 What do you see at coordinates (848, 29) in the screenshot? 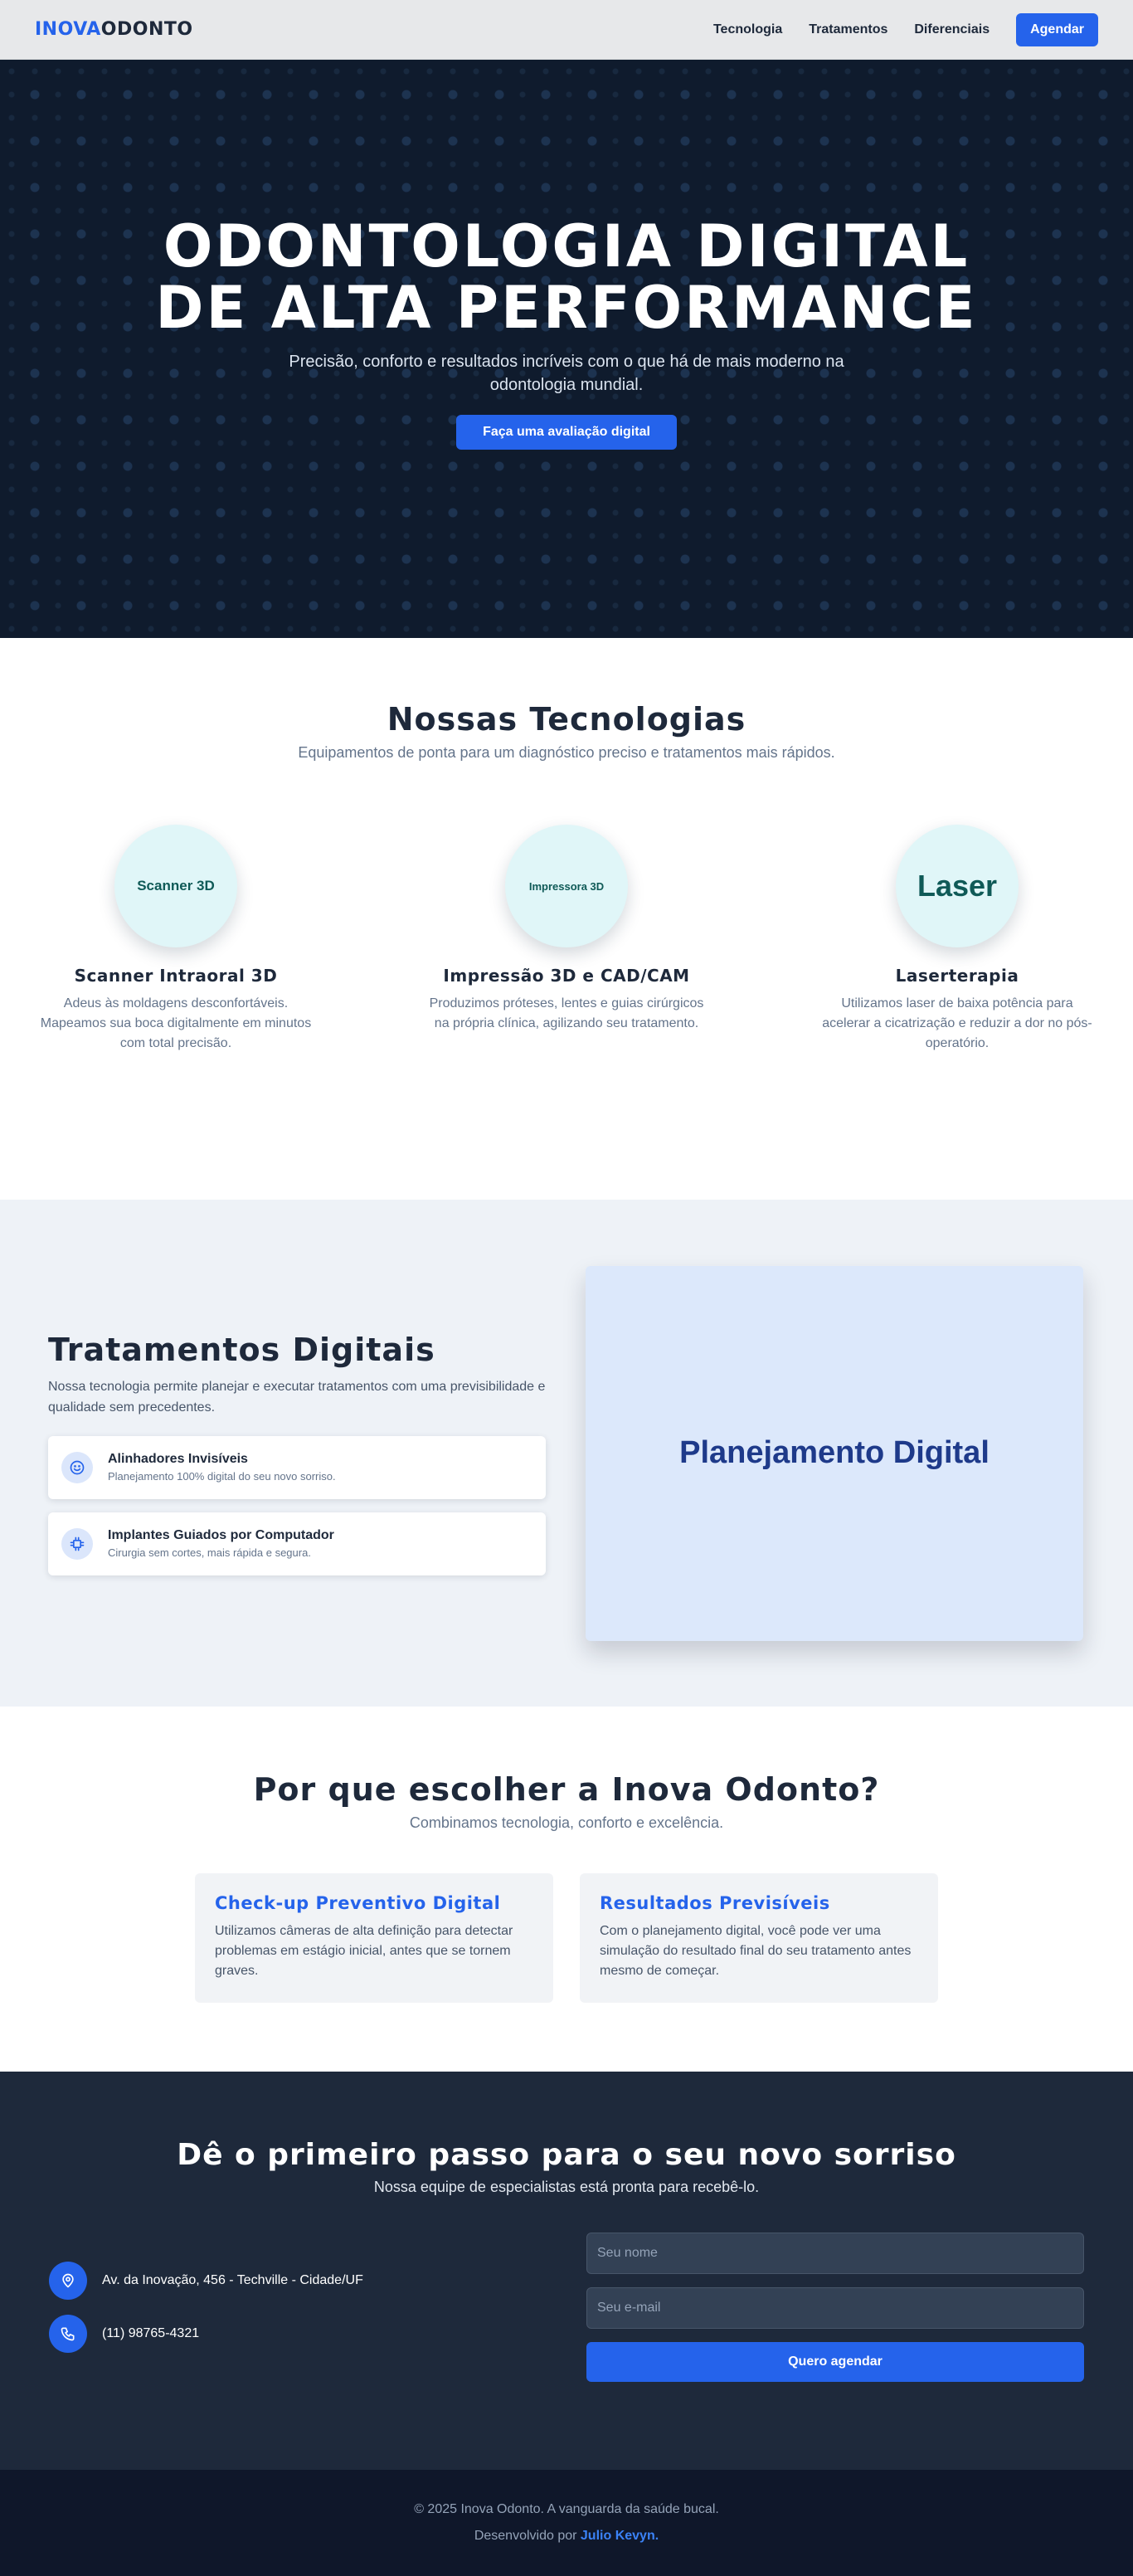
I see `nav-link-tratamentos: Tratamentos` at bounding box center [848, 29].